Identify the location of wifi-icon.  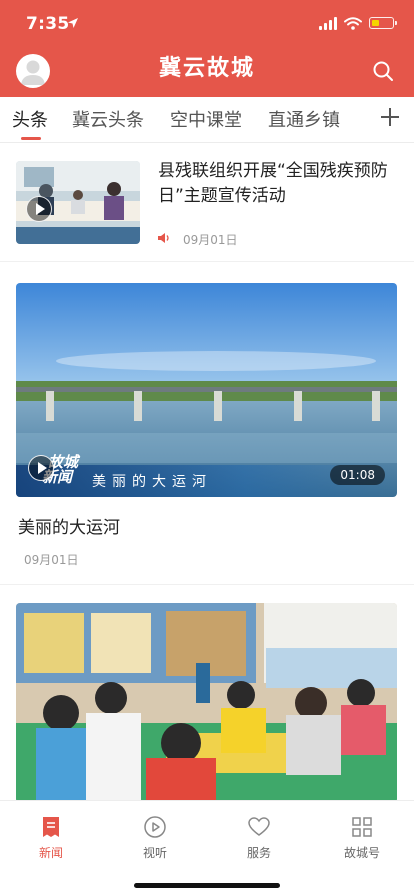
(353, 23).